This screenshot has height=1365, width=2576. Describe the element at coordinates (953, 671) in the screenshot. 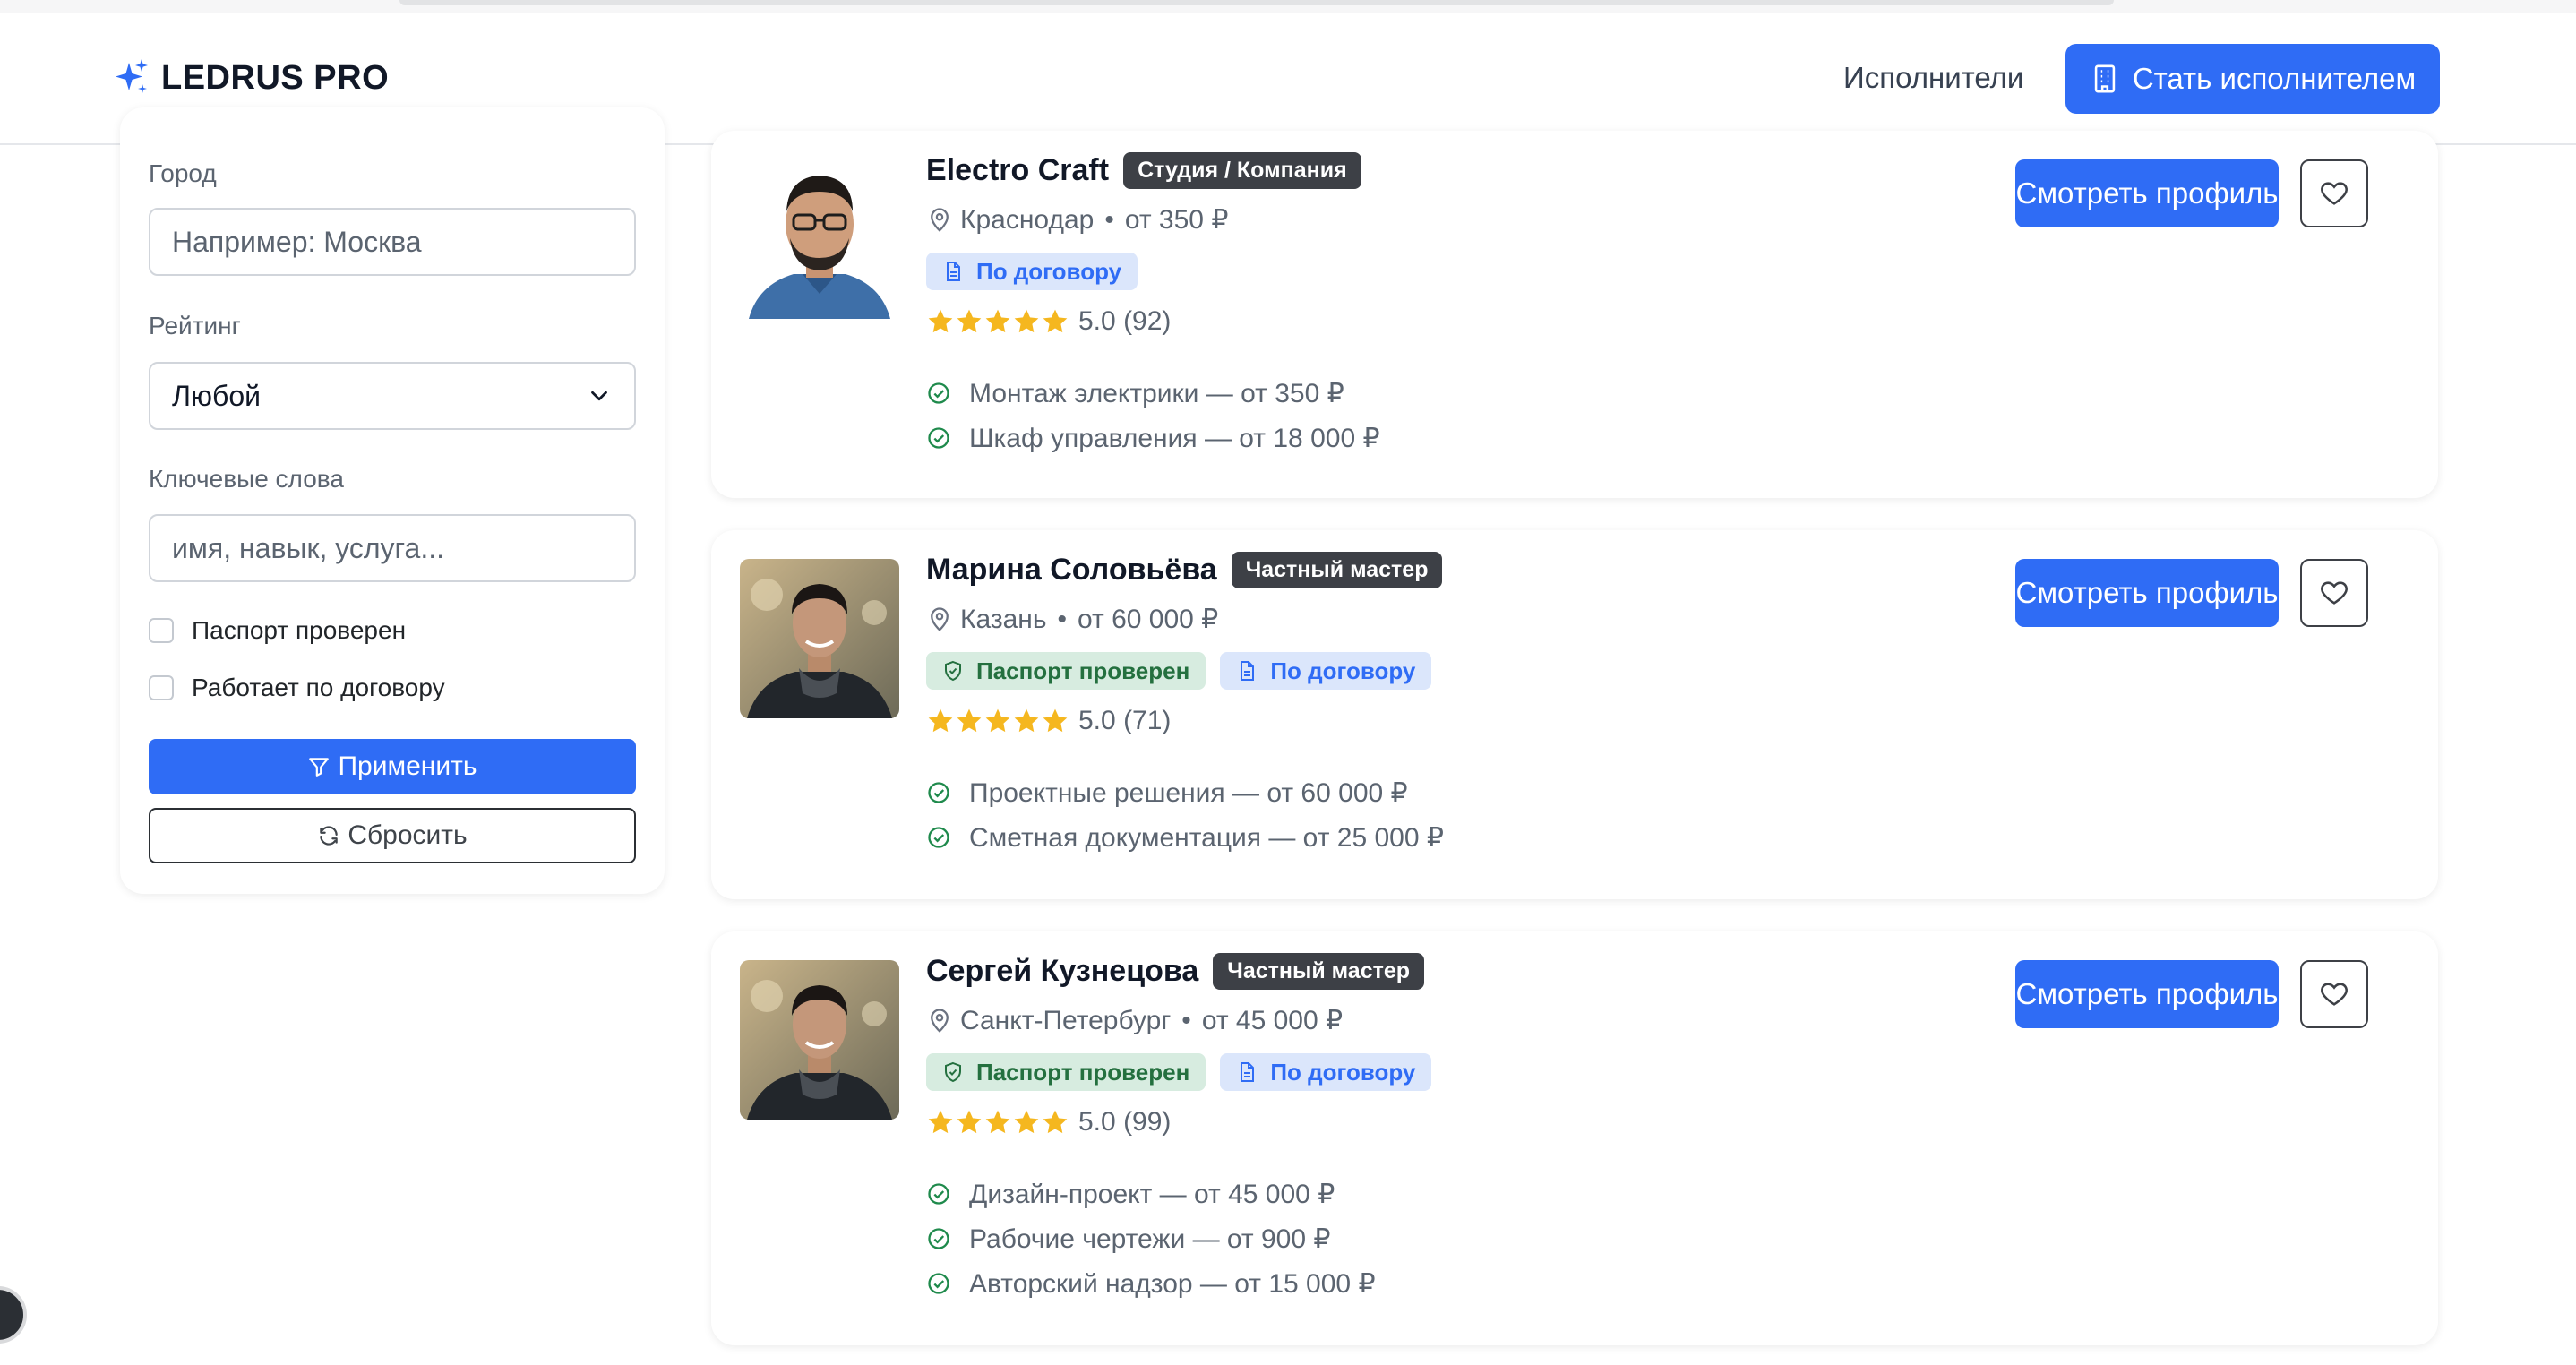

I see `shield-check-icon` at that location.